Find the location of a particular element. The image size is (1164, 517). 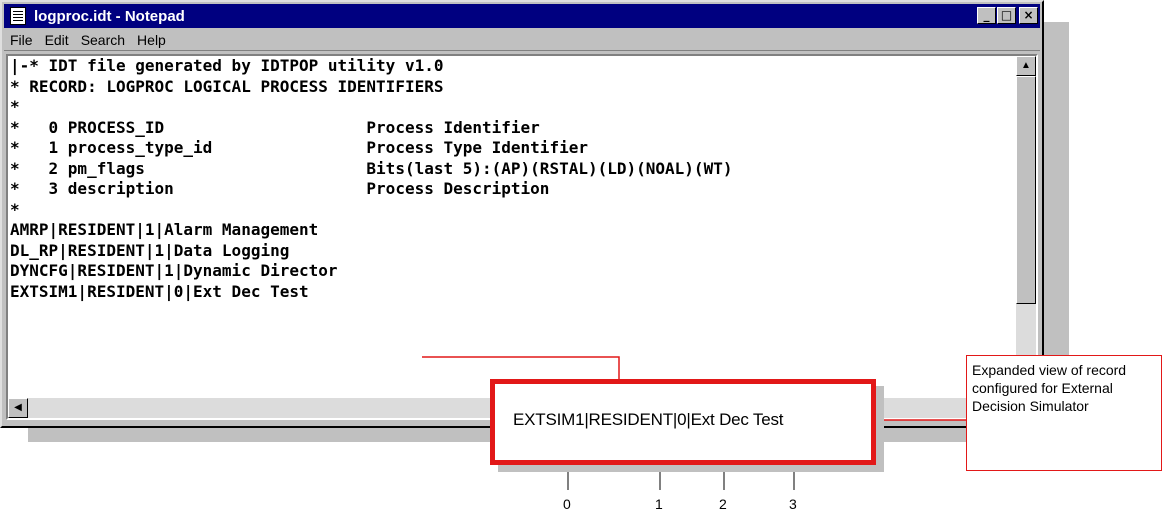

field-number-3: 3 is located at coordinates (793, 504).